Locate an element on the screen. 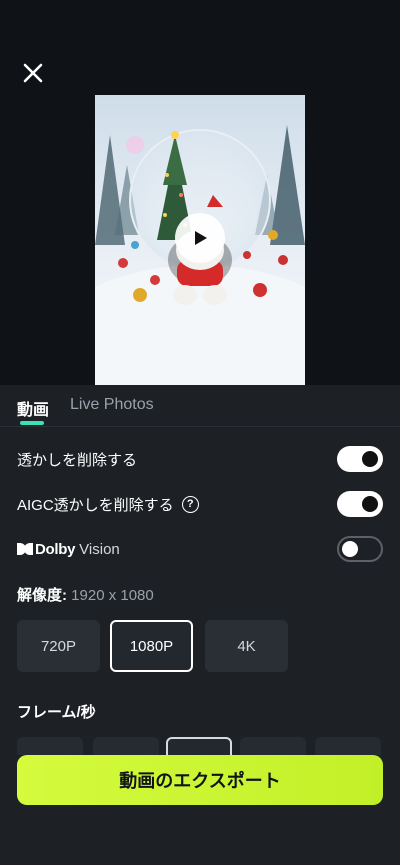 The width and height of the screenshot is (400, 865). export-video-button: 動画のエクスポート is located at coordinates (200, 780).